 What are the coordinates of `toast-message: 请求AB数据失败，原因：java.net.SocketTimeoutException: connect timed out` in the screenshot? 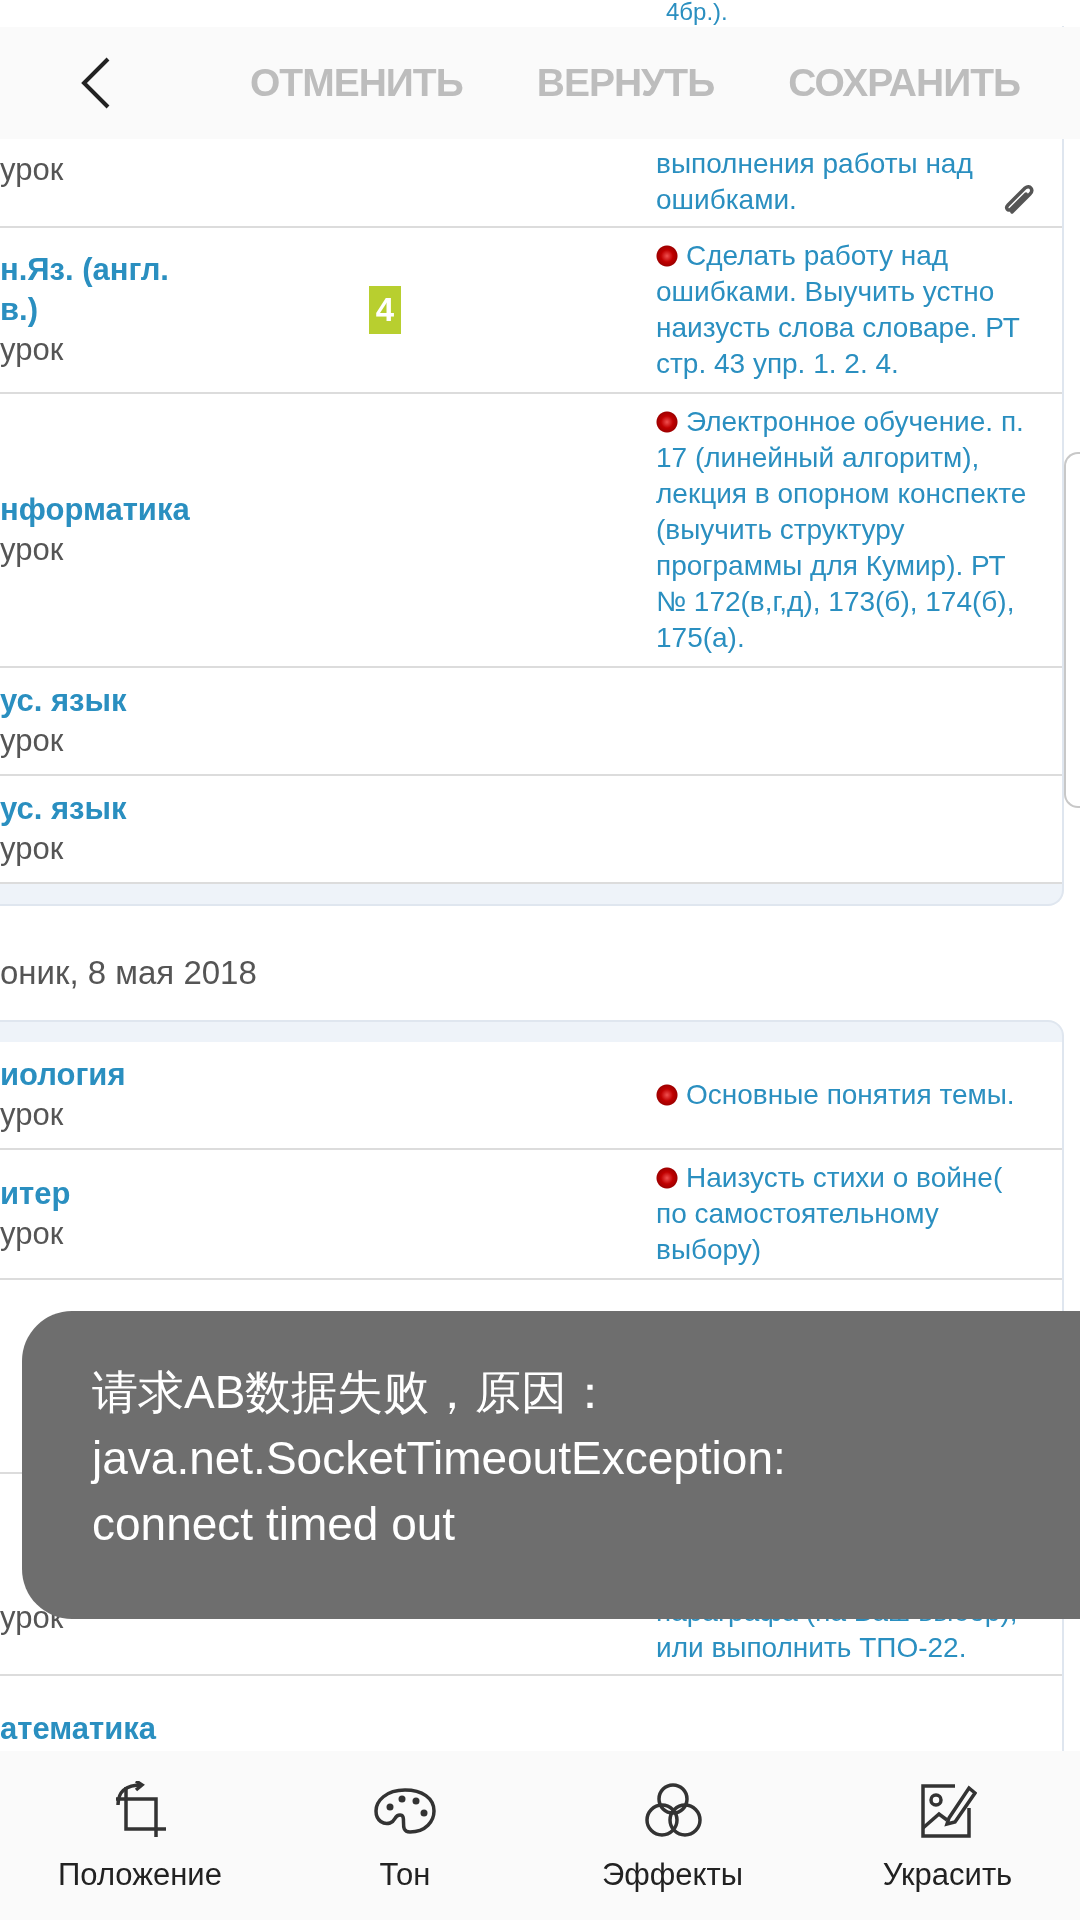 It's located at (439, 1458).